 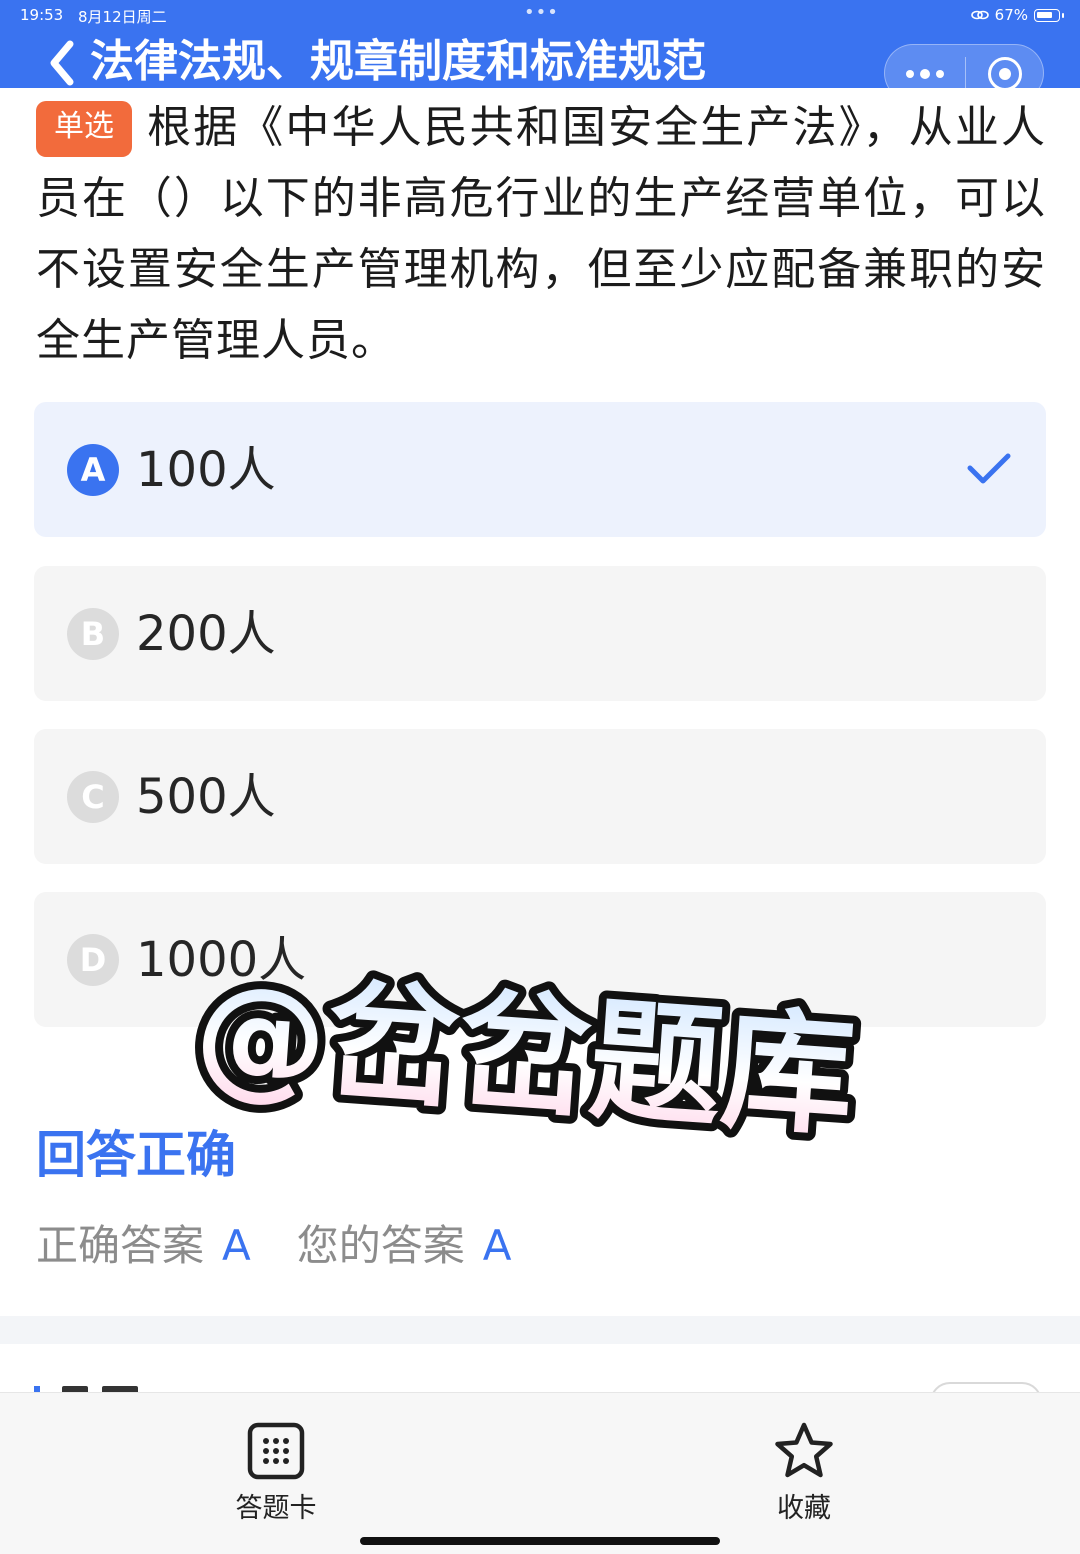 I want to click on option-a: A 100人, so click(x=540, y=469).